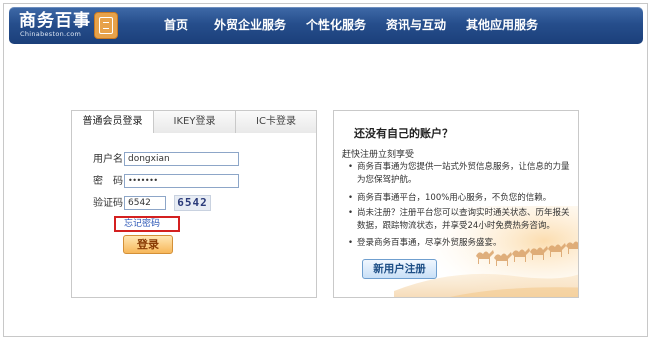  What do you see at coordinates (176, 25) in the screenshot?
I see `nav-home: 首页` at bounding box center [176, 25].